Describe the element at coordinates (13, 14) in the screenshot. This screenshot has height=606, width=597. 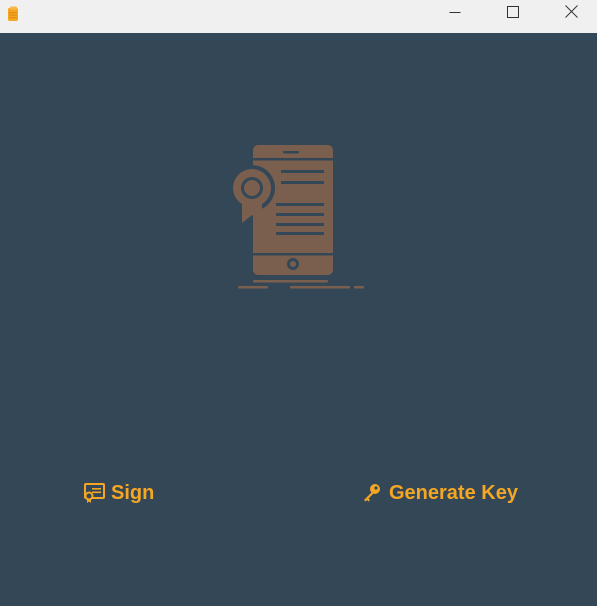
I see `document-icon` at that location.